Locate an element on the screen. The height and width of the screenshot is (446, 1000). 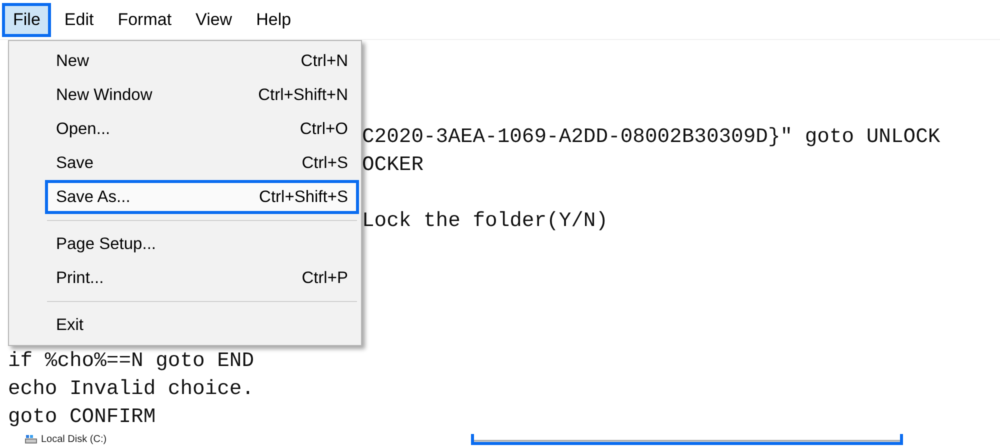
code-line: goto CONFIRM is located at coordinates (82, 417).